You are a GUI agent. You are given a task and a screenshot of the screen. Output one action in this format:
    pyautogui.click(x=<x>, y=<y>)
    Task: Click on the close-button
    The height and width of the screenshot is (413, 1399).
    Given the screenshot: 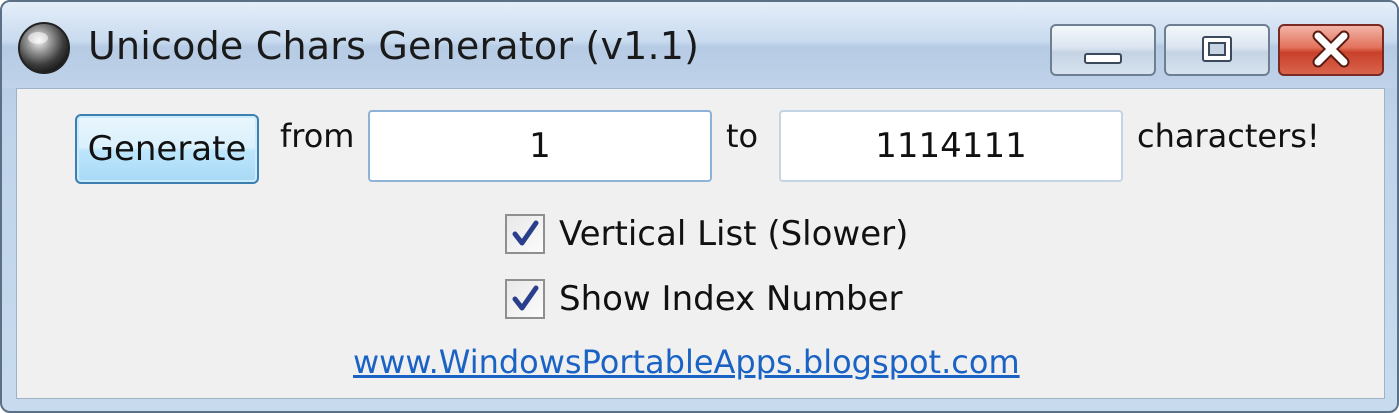 What is the action you would take?
    pyautogui.click(x=1331, y=50)
    